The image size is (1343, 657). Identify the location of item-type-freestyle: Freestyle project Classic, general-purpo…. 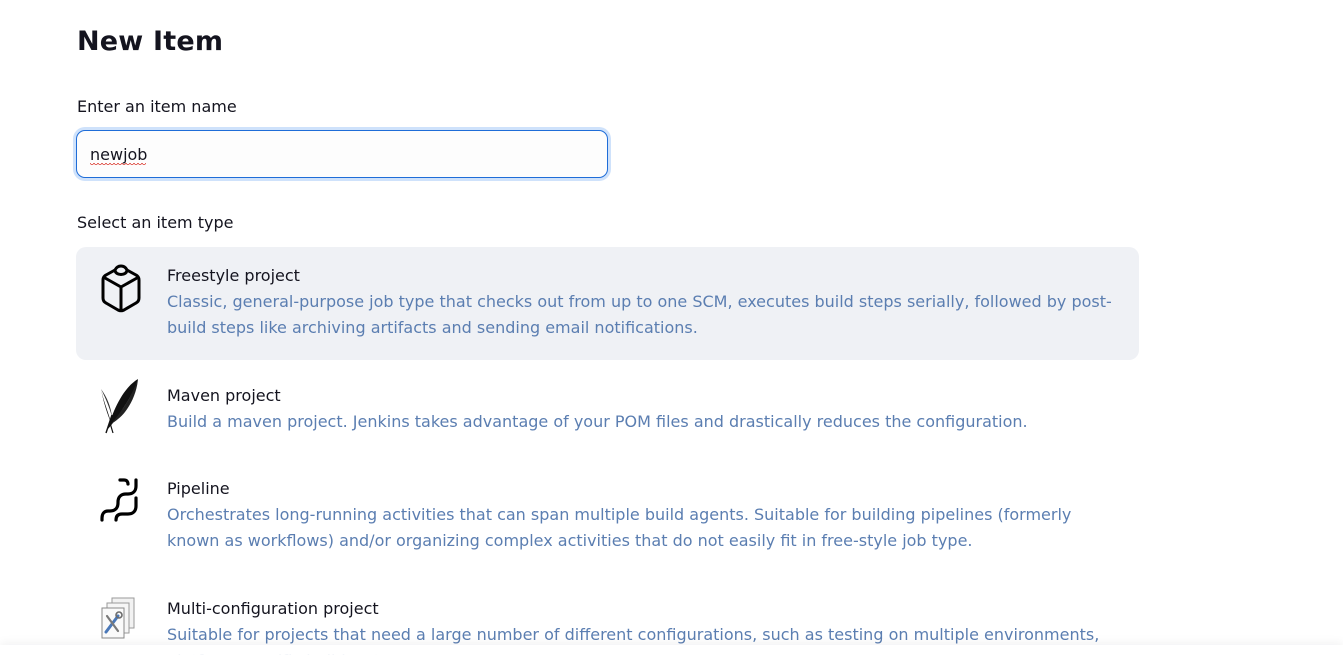
(607, 303).